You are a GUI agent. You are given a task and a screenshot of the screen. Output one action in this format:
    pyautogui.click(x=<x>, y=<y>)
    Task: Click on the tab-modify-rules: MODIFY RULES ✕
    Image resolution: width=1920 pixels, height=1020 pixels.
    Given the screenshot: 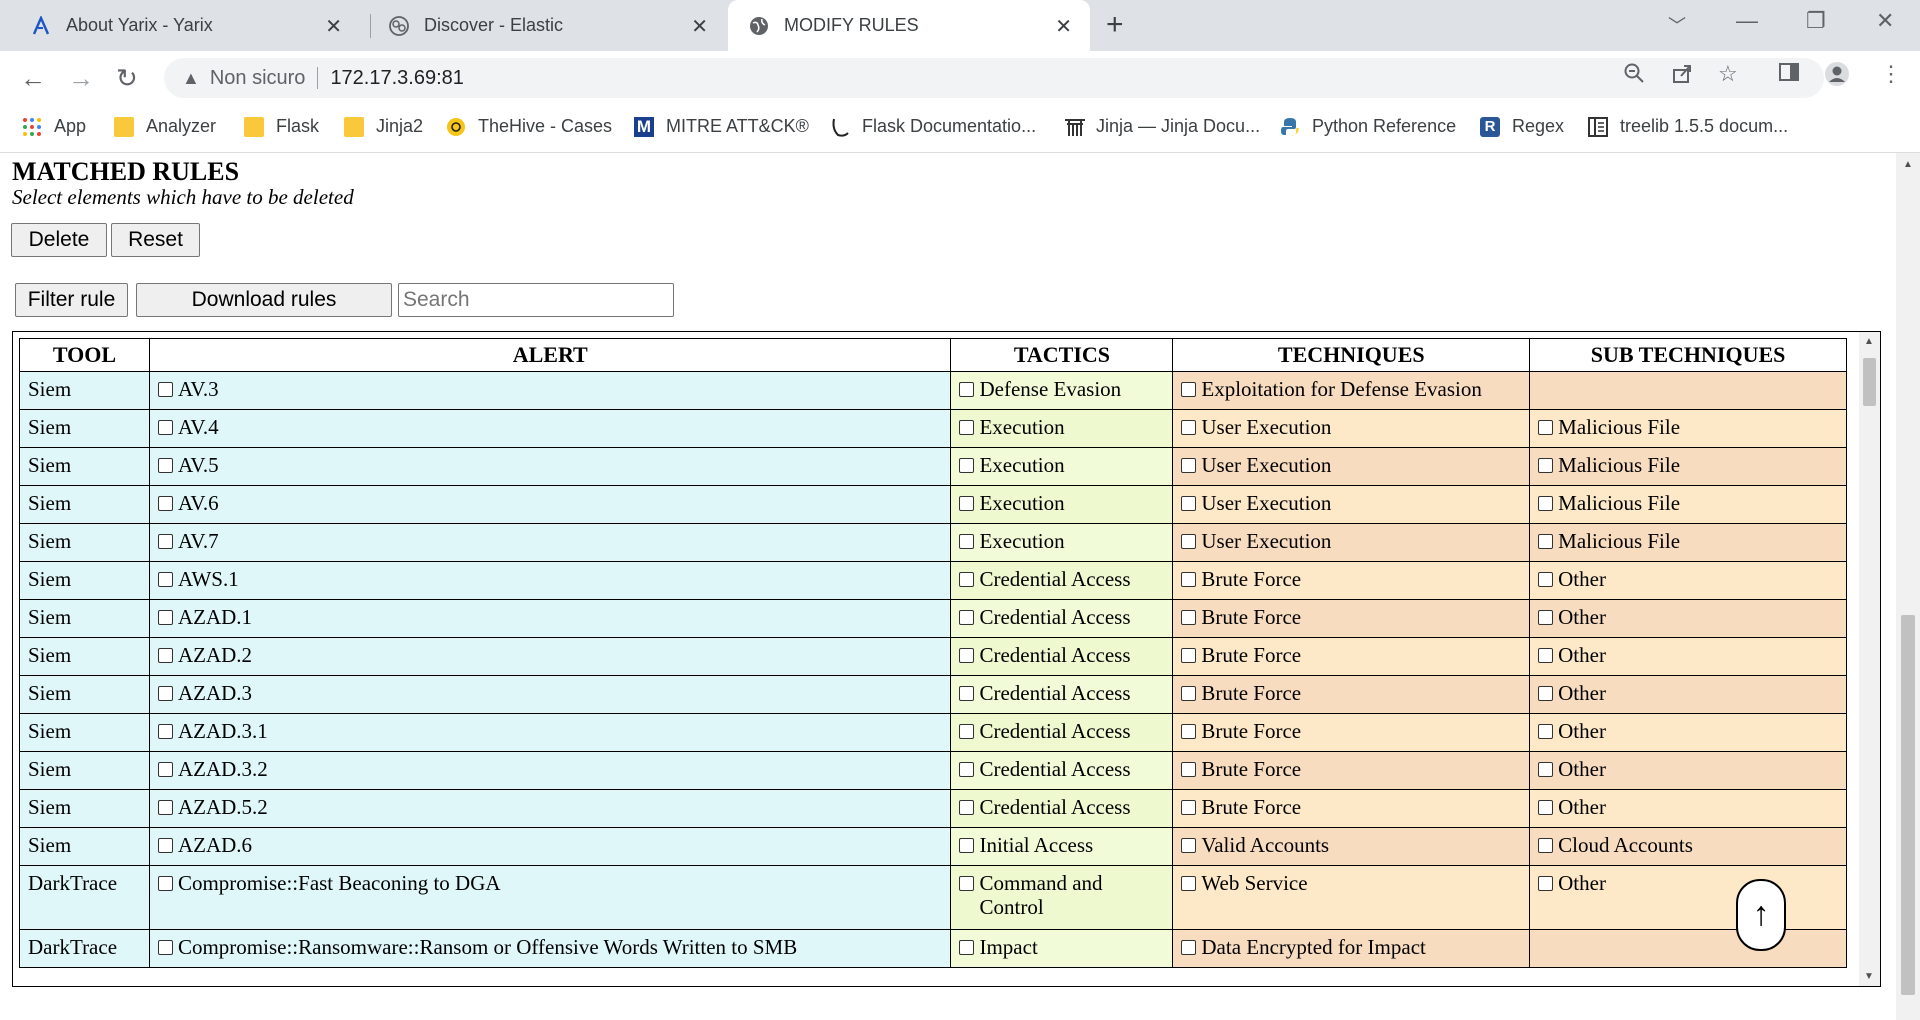 What is the action you would take?
    pyautogui.click(x=909, y=25)
    